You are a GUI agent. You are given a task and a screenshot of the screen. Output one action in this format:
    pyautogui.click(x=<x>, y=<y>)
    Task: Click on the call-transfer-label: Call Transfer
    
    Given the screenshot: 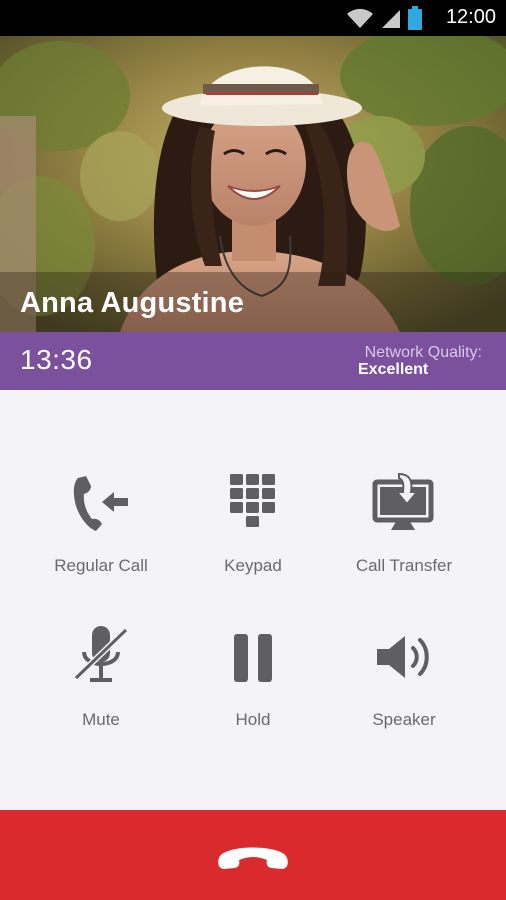 What is the action you would take?
    pyautogui.click(x=404, y=565)
    